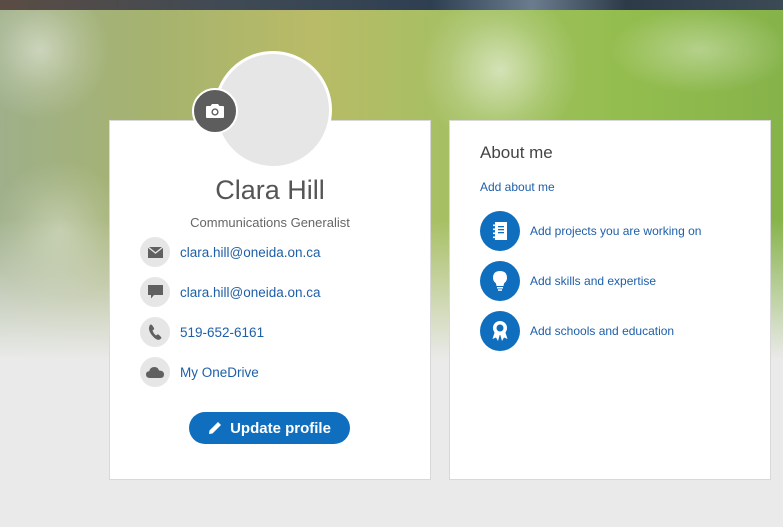  I want to click on change-photo-button, so click(215, 111).